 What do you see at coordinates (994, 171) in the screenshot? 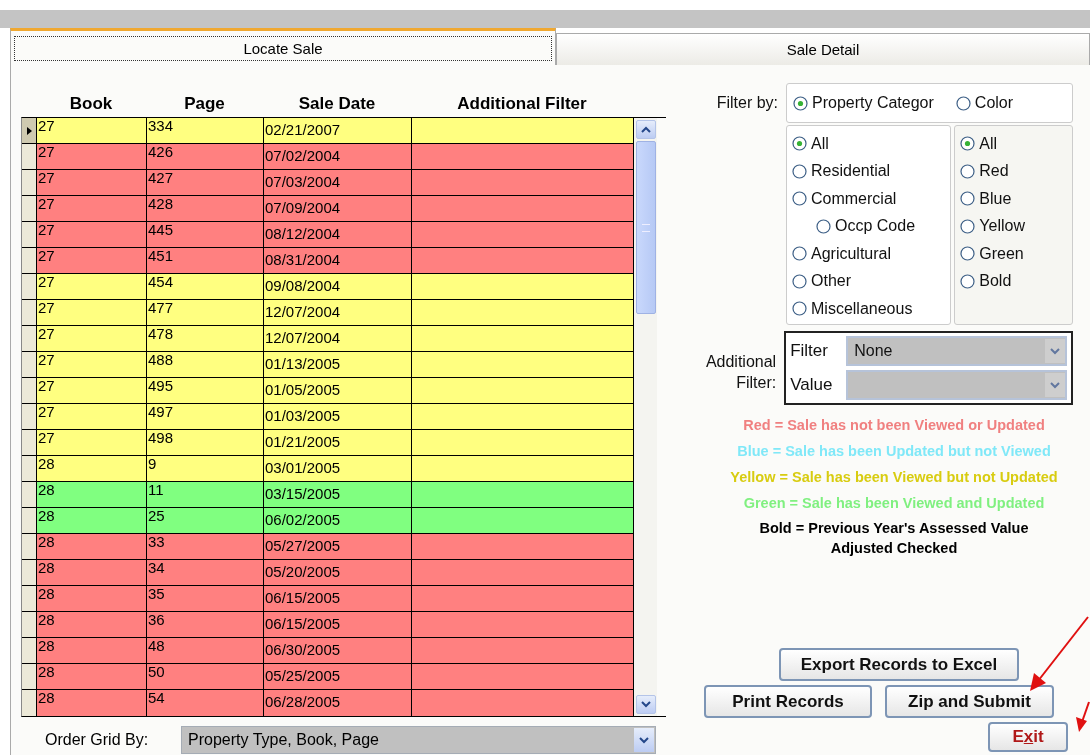
I see `radio-label: Red` at bounding box center [994, 171].